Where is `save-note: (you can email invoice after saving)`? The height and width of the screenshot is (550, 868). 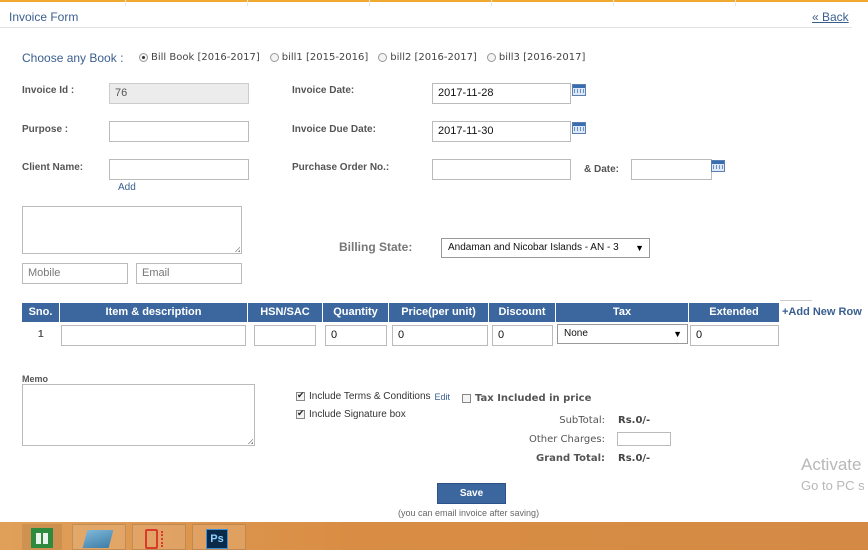 save-note: (you can email invoice after saving) is located at coordinates (469, 513).